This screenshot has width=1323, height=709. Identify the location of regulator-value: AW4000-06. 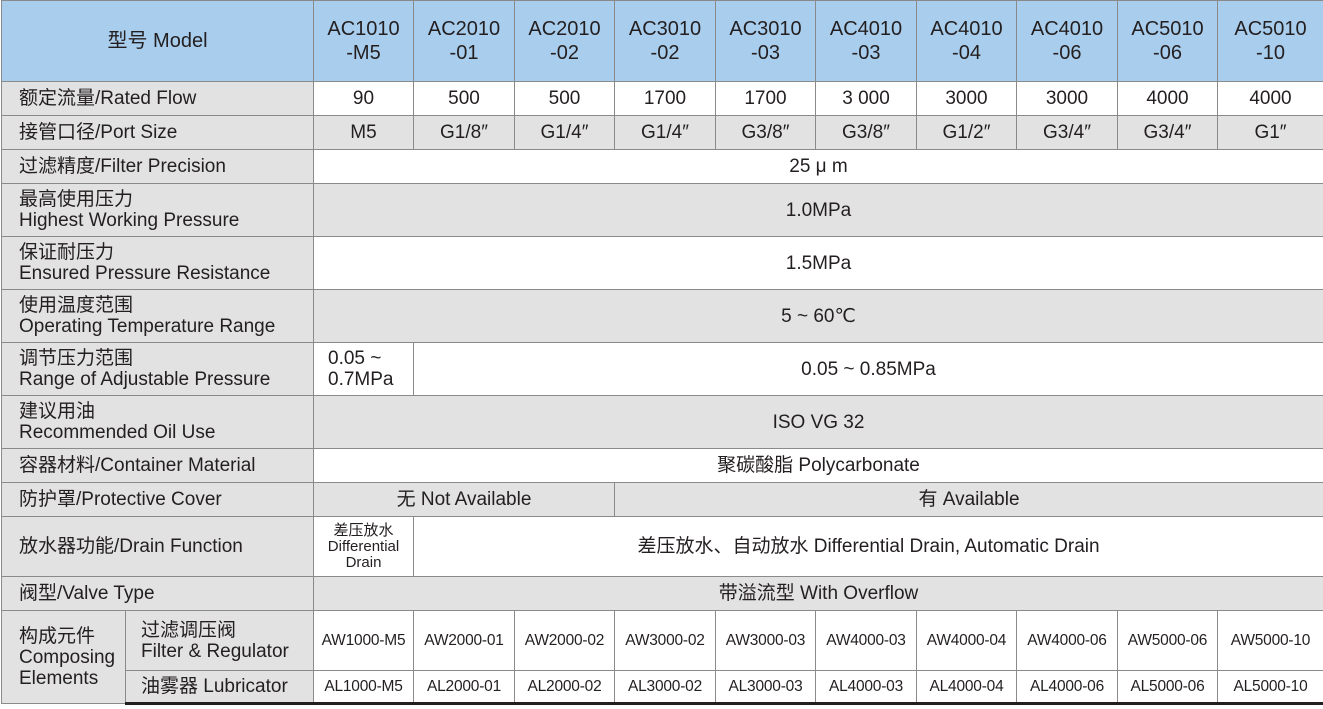
(1067, 640).